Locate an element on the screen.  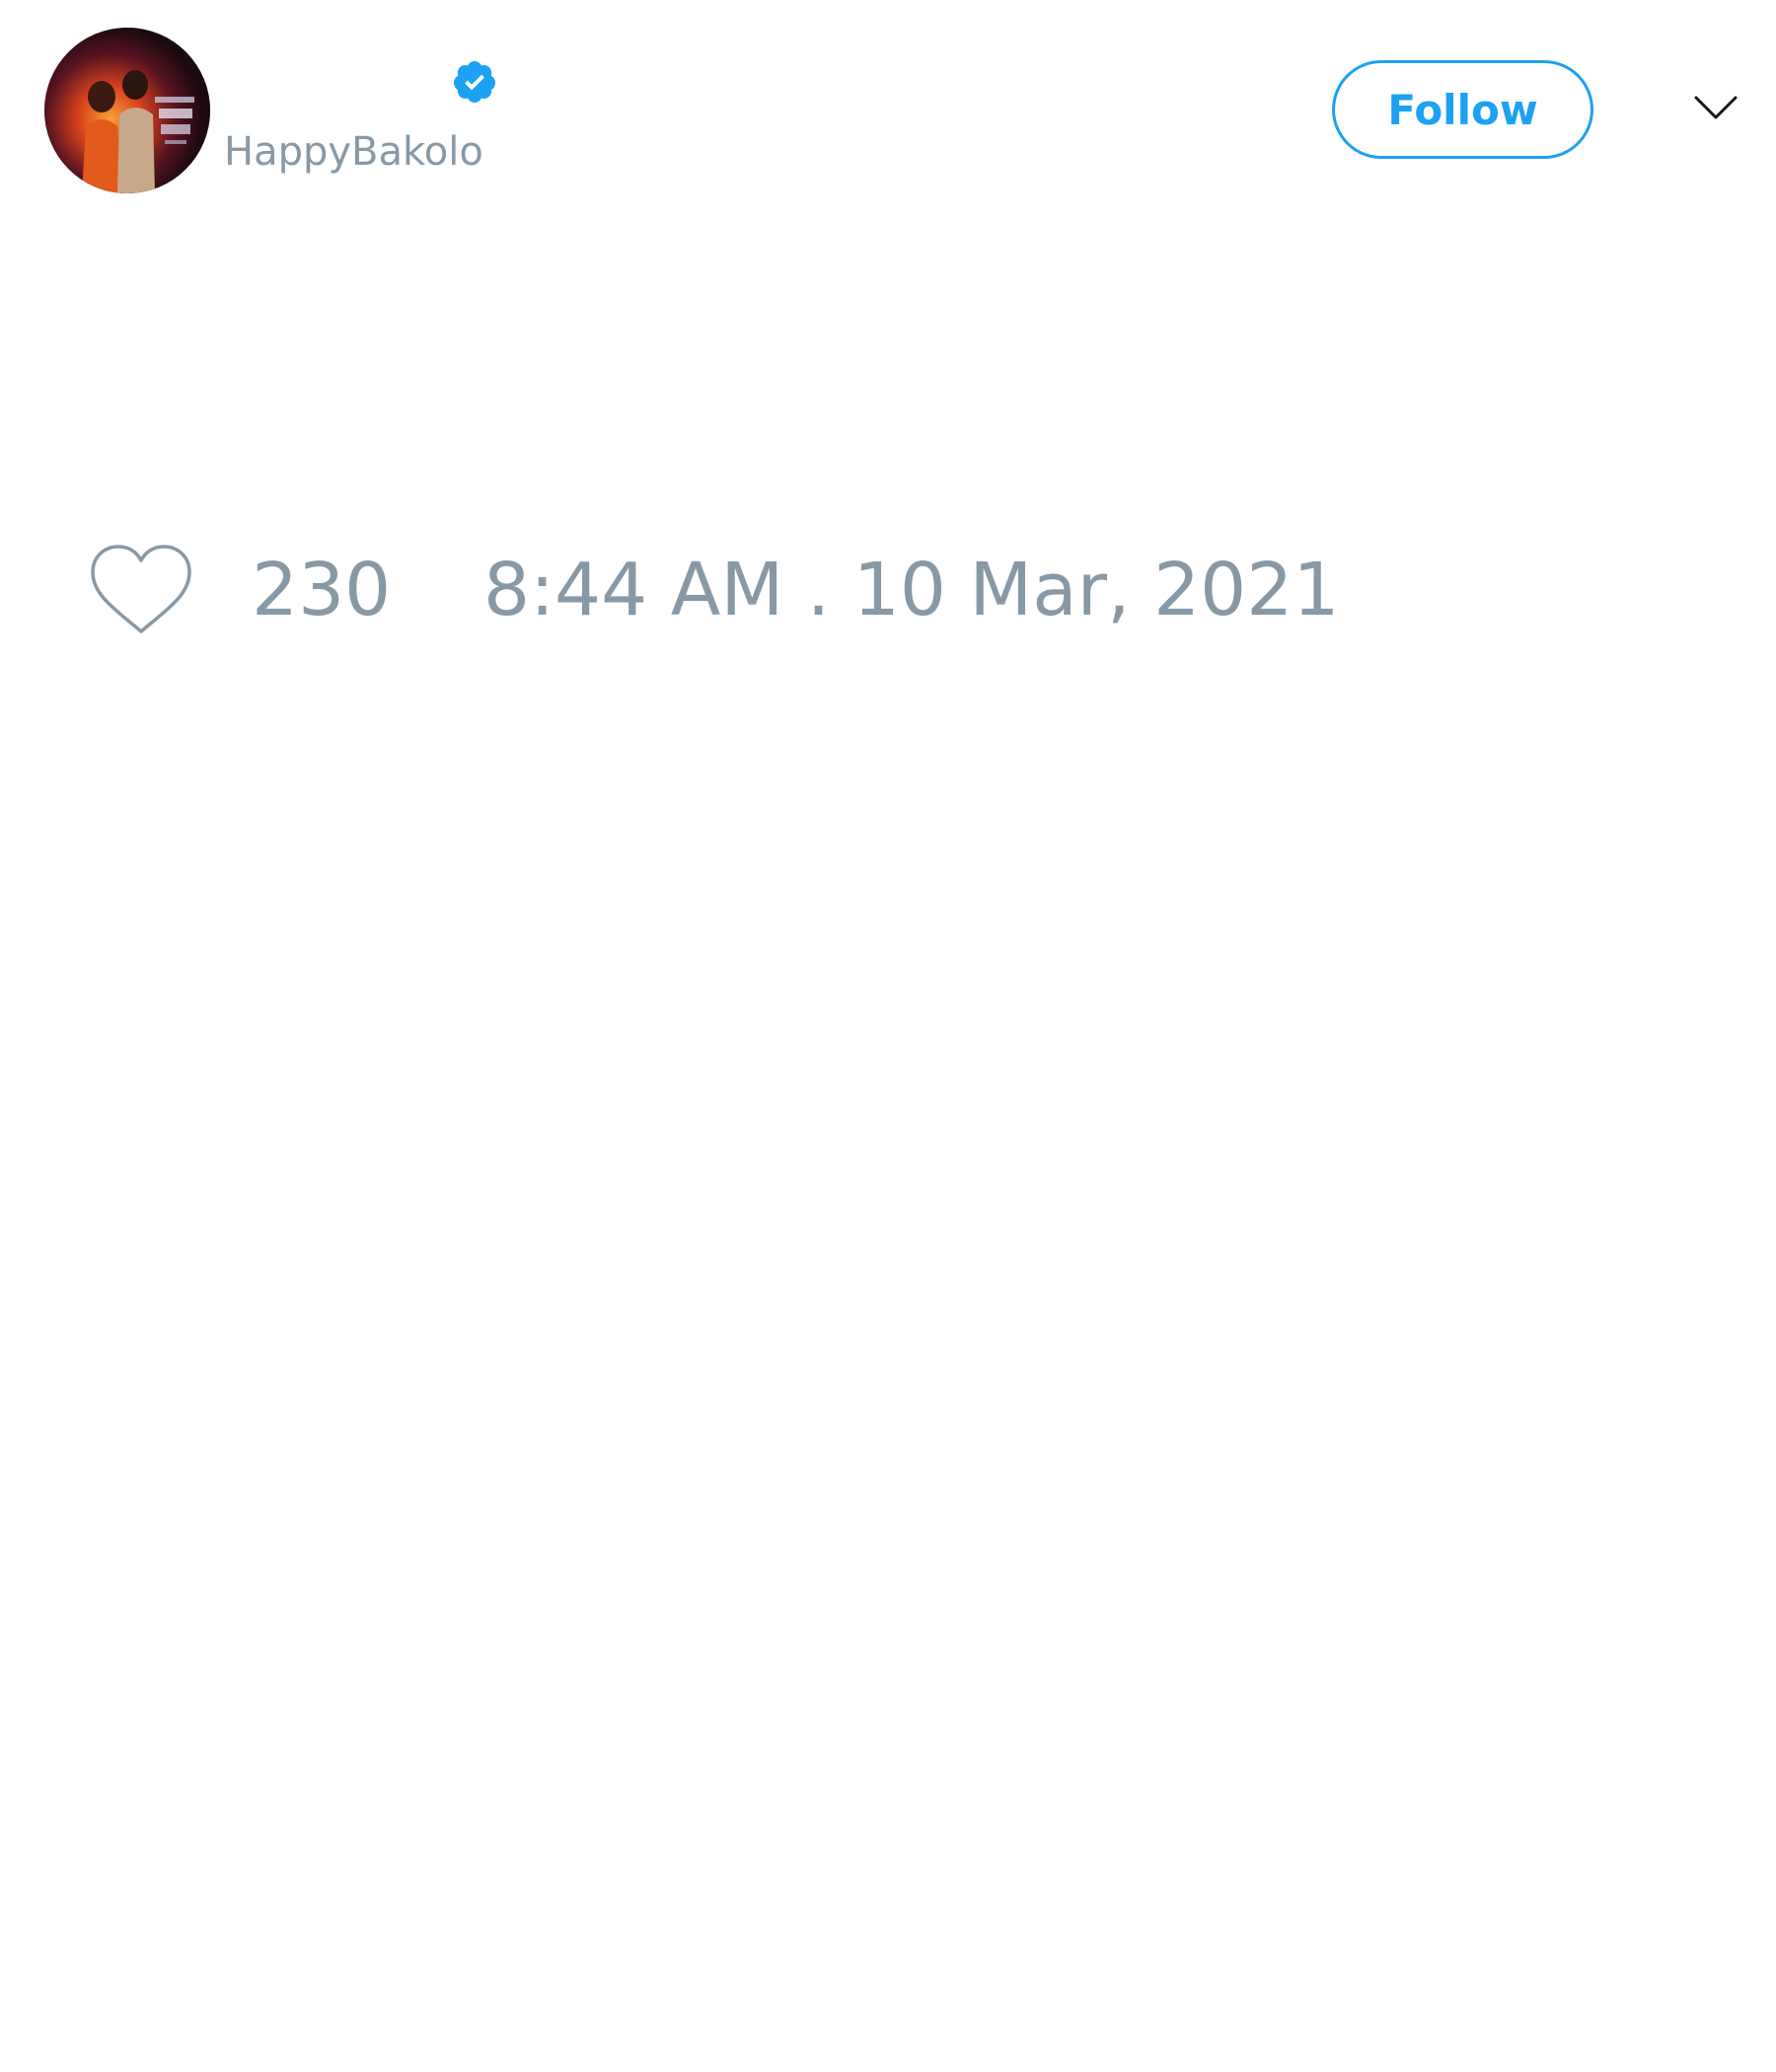
heart-icon is located at coordinates (141, 590).